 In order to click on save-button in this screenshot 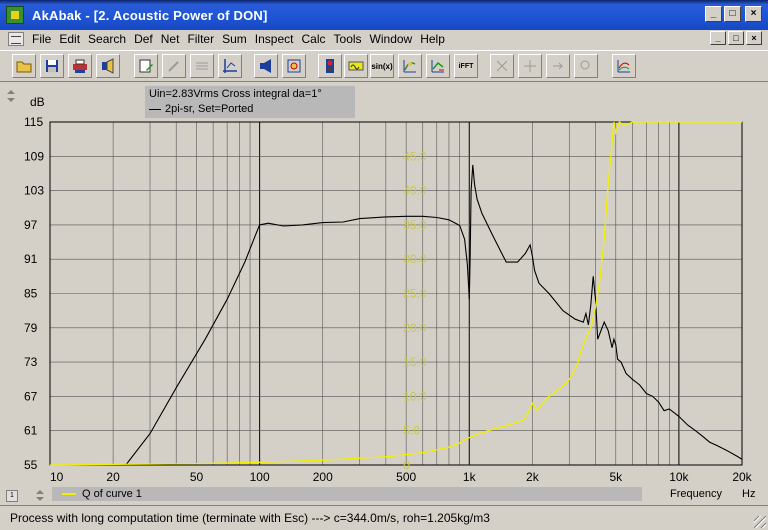, I will do `click(52, 66)`.